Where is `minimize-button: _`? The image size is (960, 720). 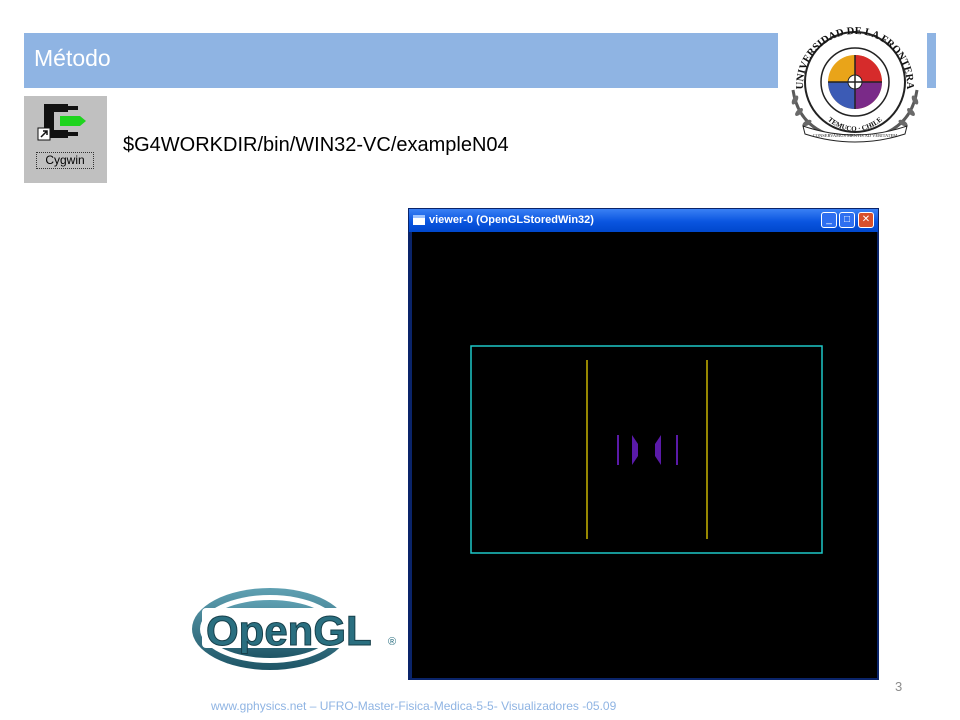 minimize-button: _ is located at coordinates (829, 220).